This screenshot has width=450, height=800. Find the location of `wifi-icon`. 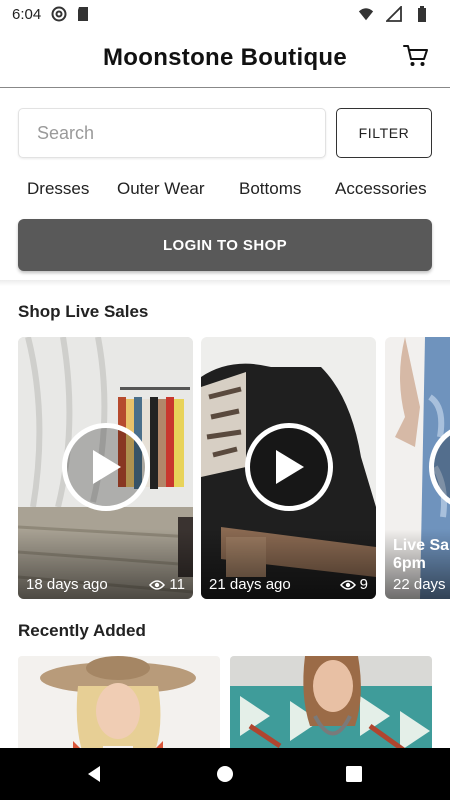

wifi-icon is located at coordinates (366, 14).